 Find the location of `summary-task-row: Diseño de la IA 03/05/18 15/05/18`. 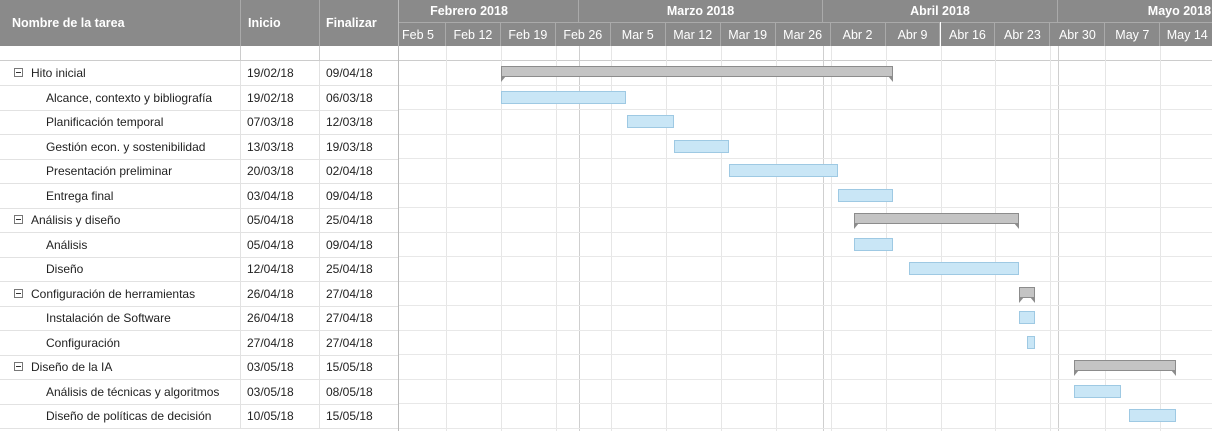

summary-task-row: Diseño de la IA 03/05/18 15/05/18 is located at coordinates (199, 367).